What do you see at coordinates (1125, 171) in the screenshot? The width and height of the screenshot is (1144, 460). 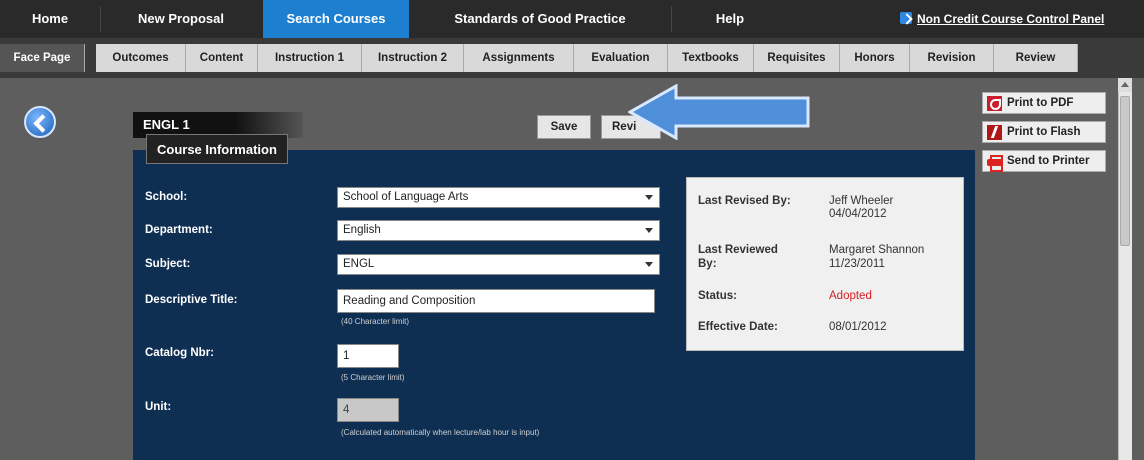 I see `scrollbar-thumb` at bounding box center [1125, 171].